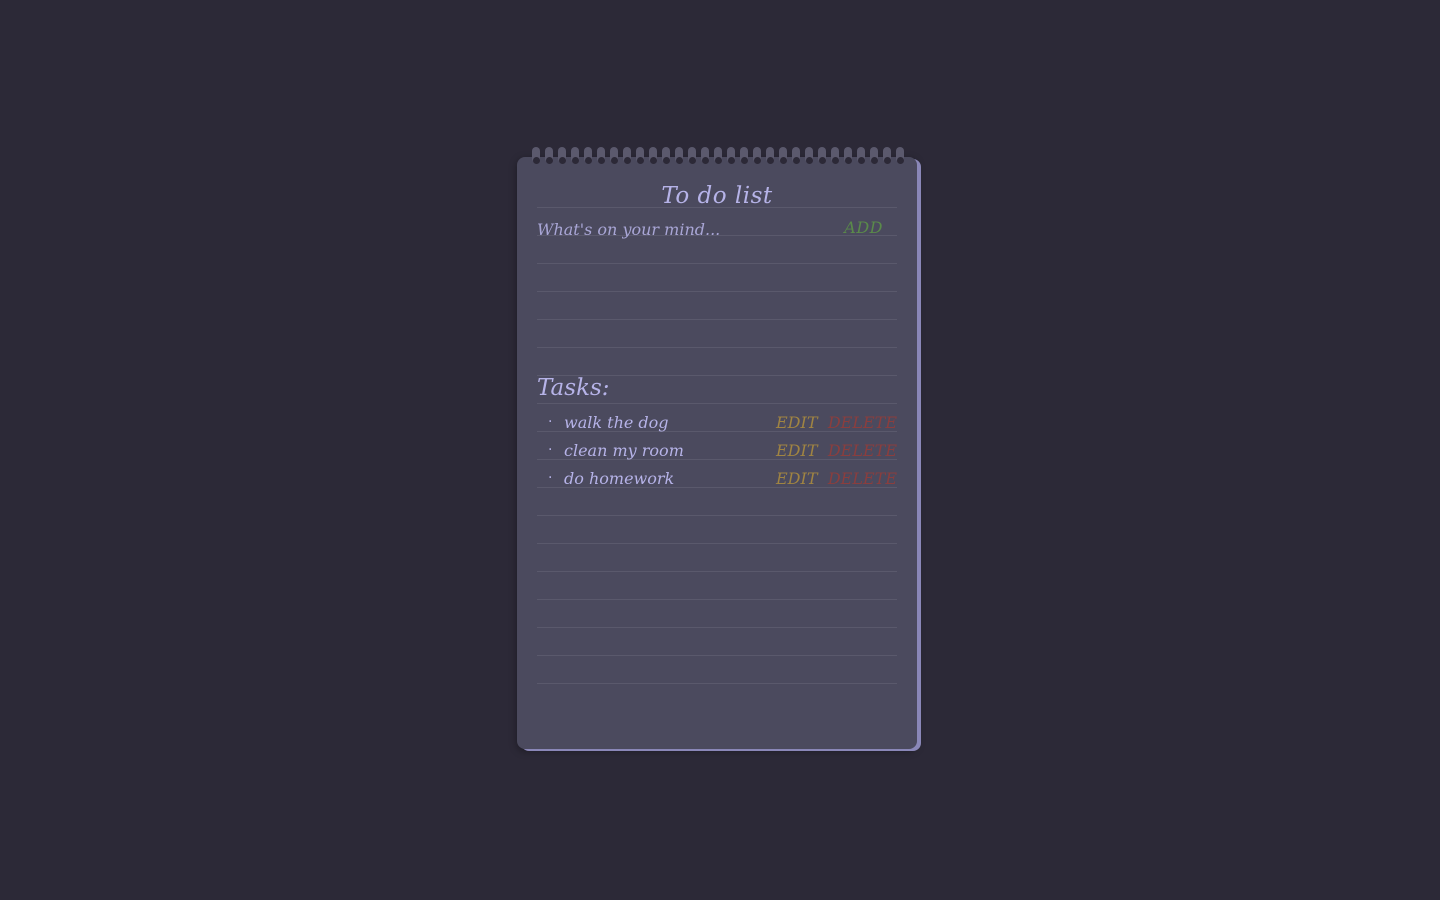 The height and width of the screenshot is (900, 1440). I want to click on spiral-binding, so click(718, 161).